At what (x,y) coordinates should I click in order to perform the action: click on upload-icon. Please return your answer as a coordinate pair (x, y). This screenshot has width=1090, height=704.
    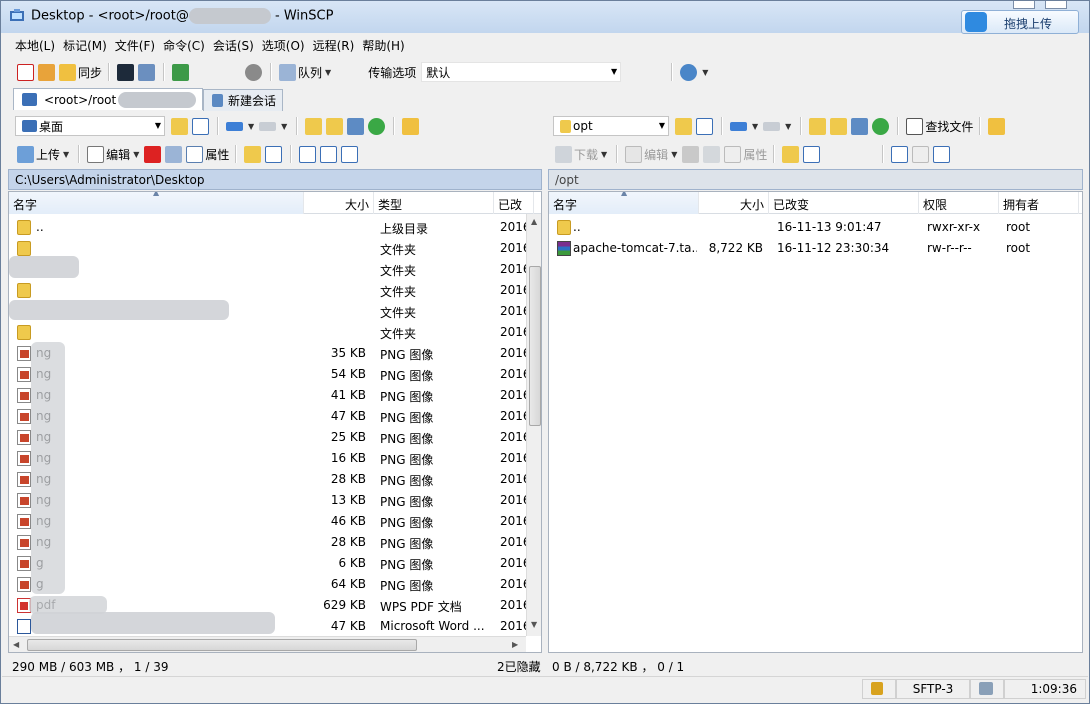
    Looking at the image, I should click on (25, 154).